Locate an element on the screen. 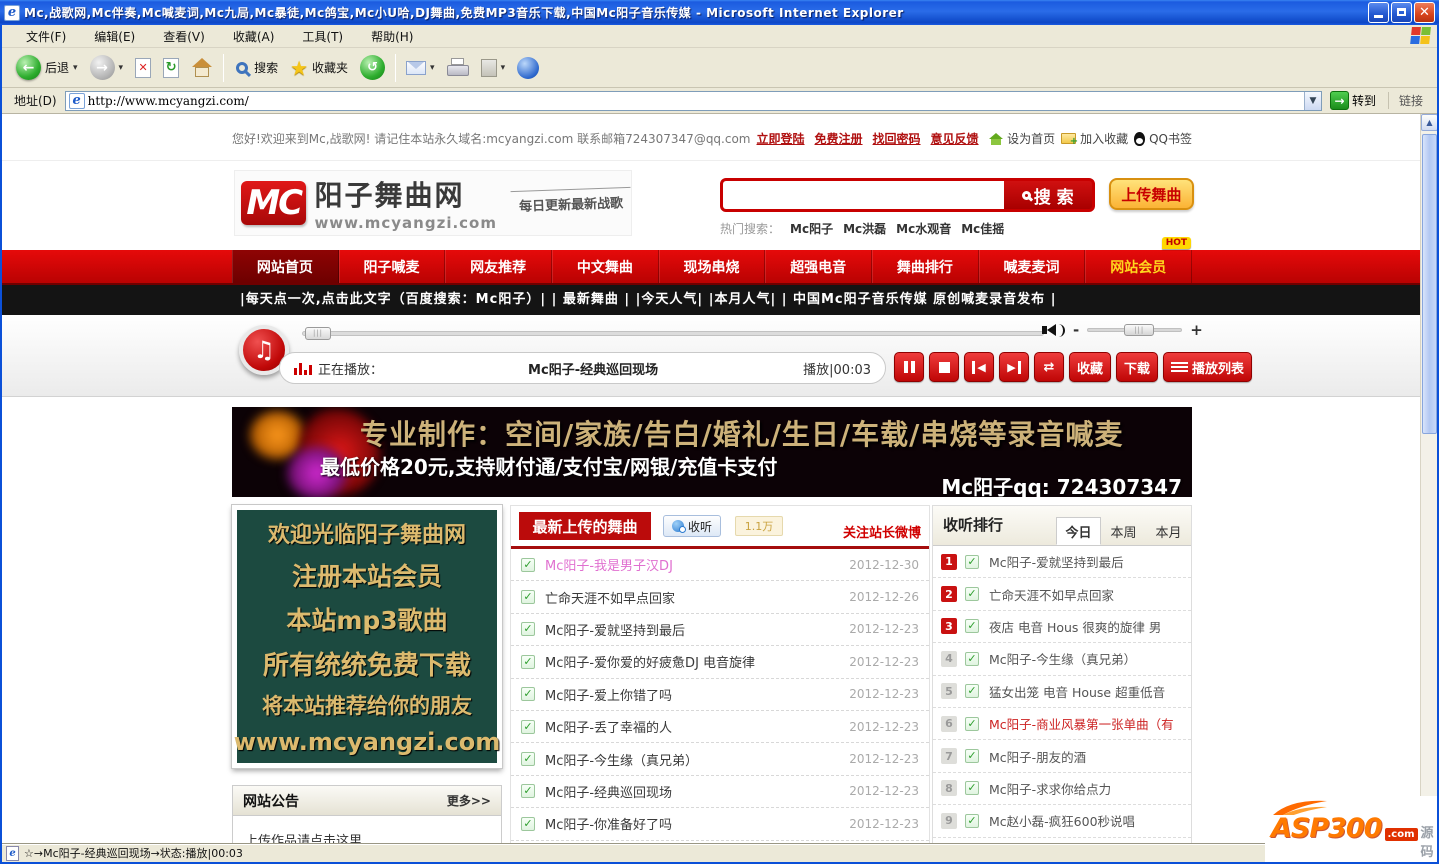 The width and height of the screenshot is (1439, 864). nav-chinese-dance: 中文舞曲 is located at coordinates (605, 266).